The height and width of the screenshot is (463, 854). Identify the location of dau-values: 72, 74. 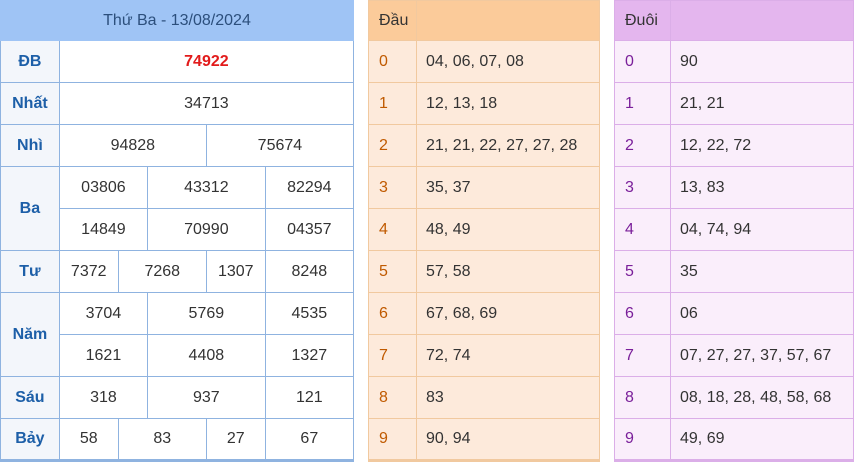
(508, 355).